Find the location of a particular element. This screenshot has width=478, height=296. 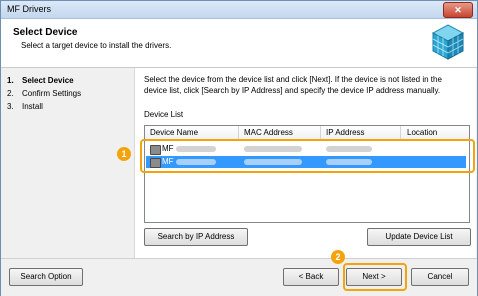

callout-badge-2: 2 is located at coordinates (338, 257).